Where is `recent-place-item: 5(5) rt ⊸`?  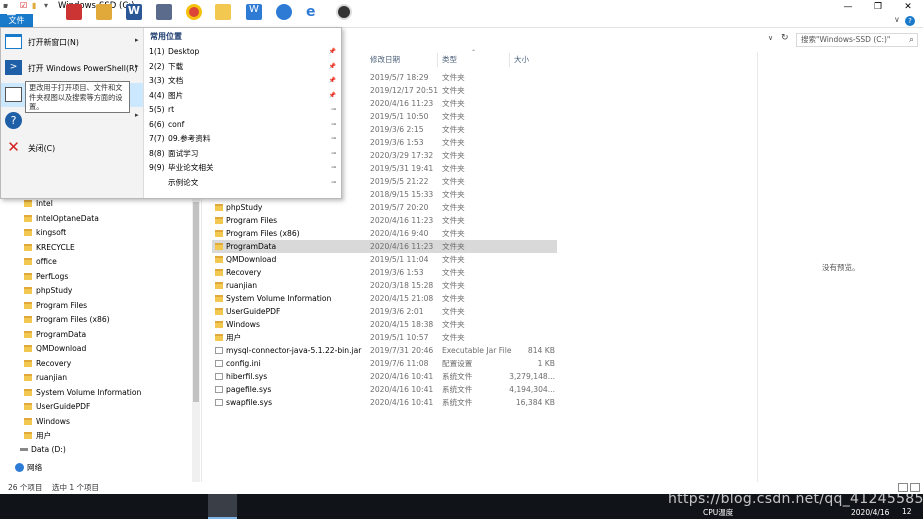 recent-place-item: 5(5) rt ⊸ is located at coordinates (244, 110).